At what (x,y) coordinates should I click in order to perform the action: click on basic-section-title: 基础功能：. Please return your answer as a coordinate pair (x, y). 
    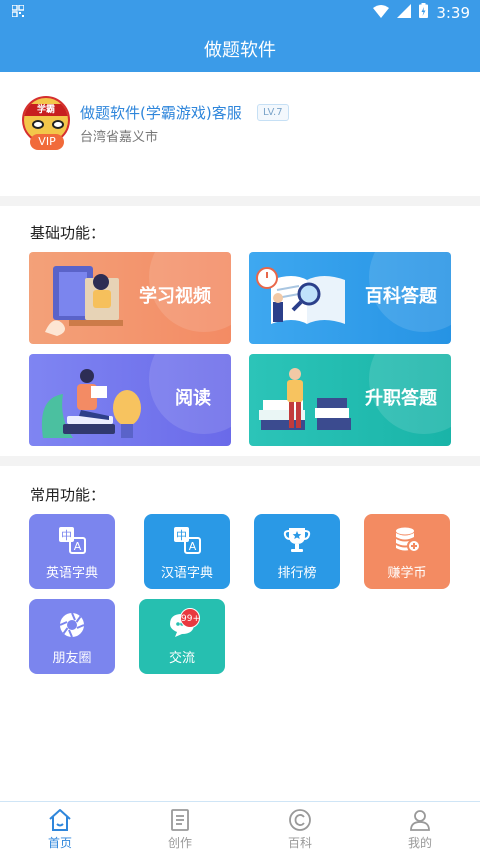
    Looking at the image, I should click on (68, 233).